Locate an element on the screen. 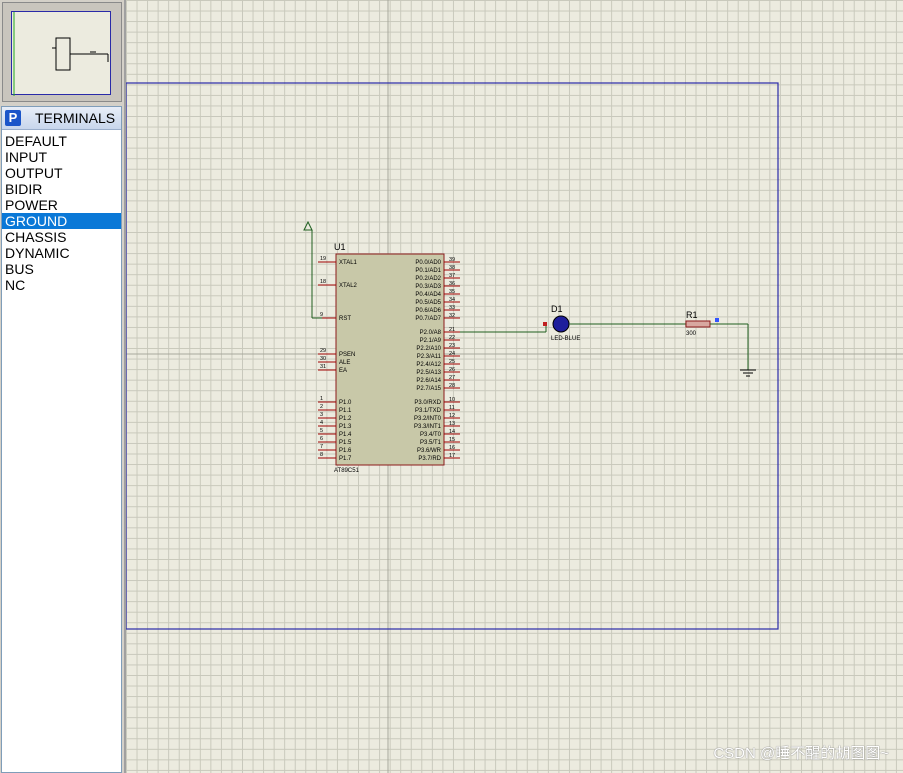  u1-part: AT89C51 is located at coordinates (347, 471).